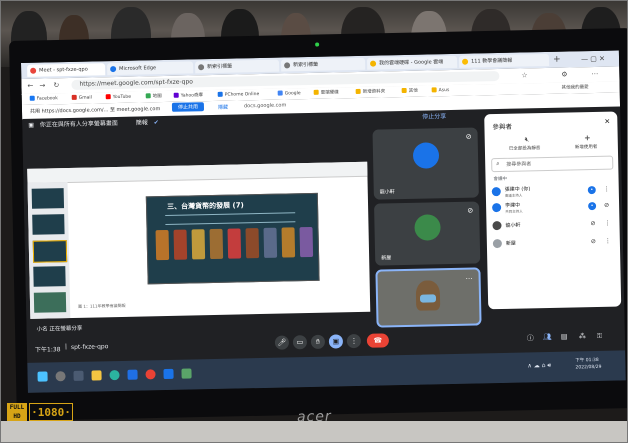  What do you see at coordinates (42, 85) in the screenshot?
I see `forward-icon: →` at bounding box center [42, 85].